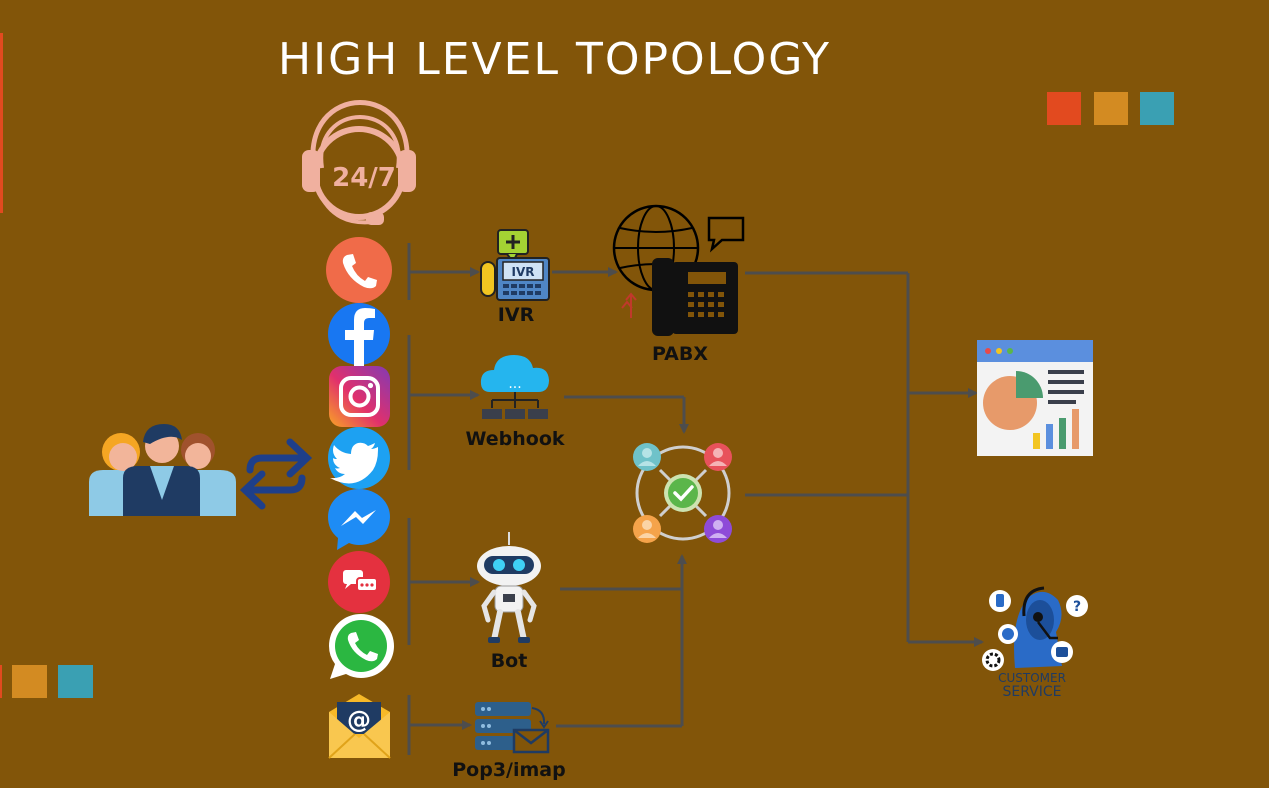  Describe the element at coordinates (276, 474) in the screenshot. I see `bidirectional-arrows-icon` at that location.